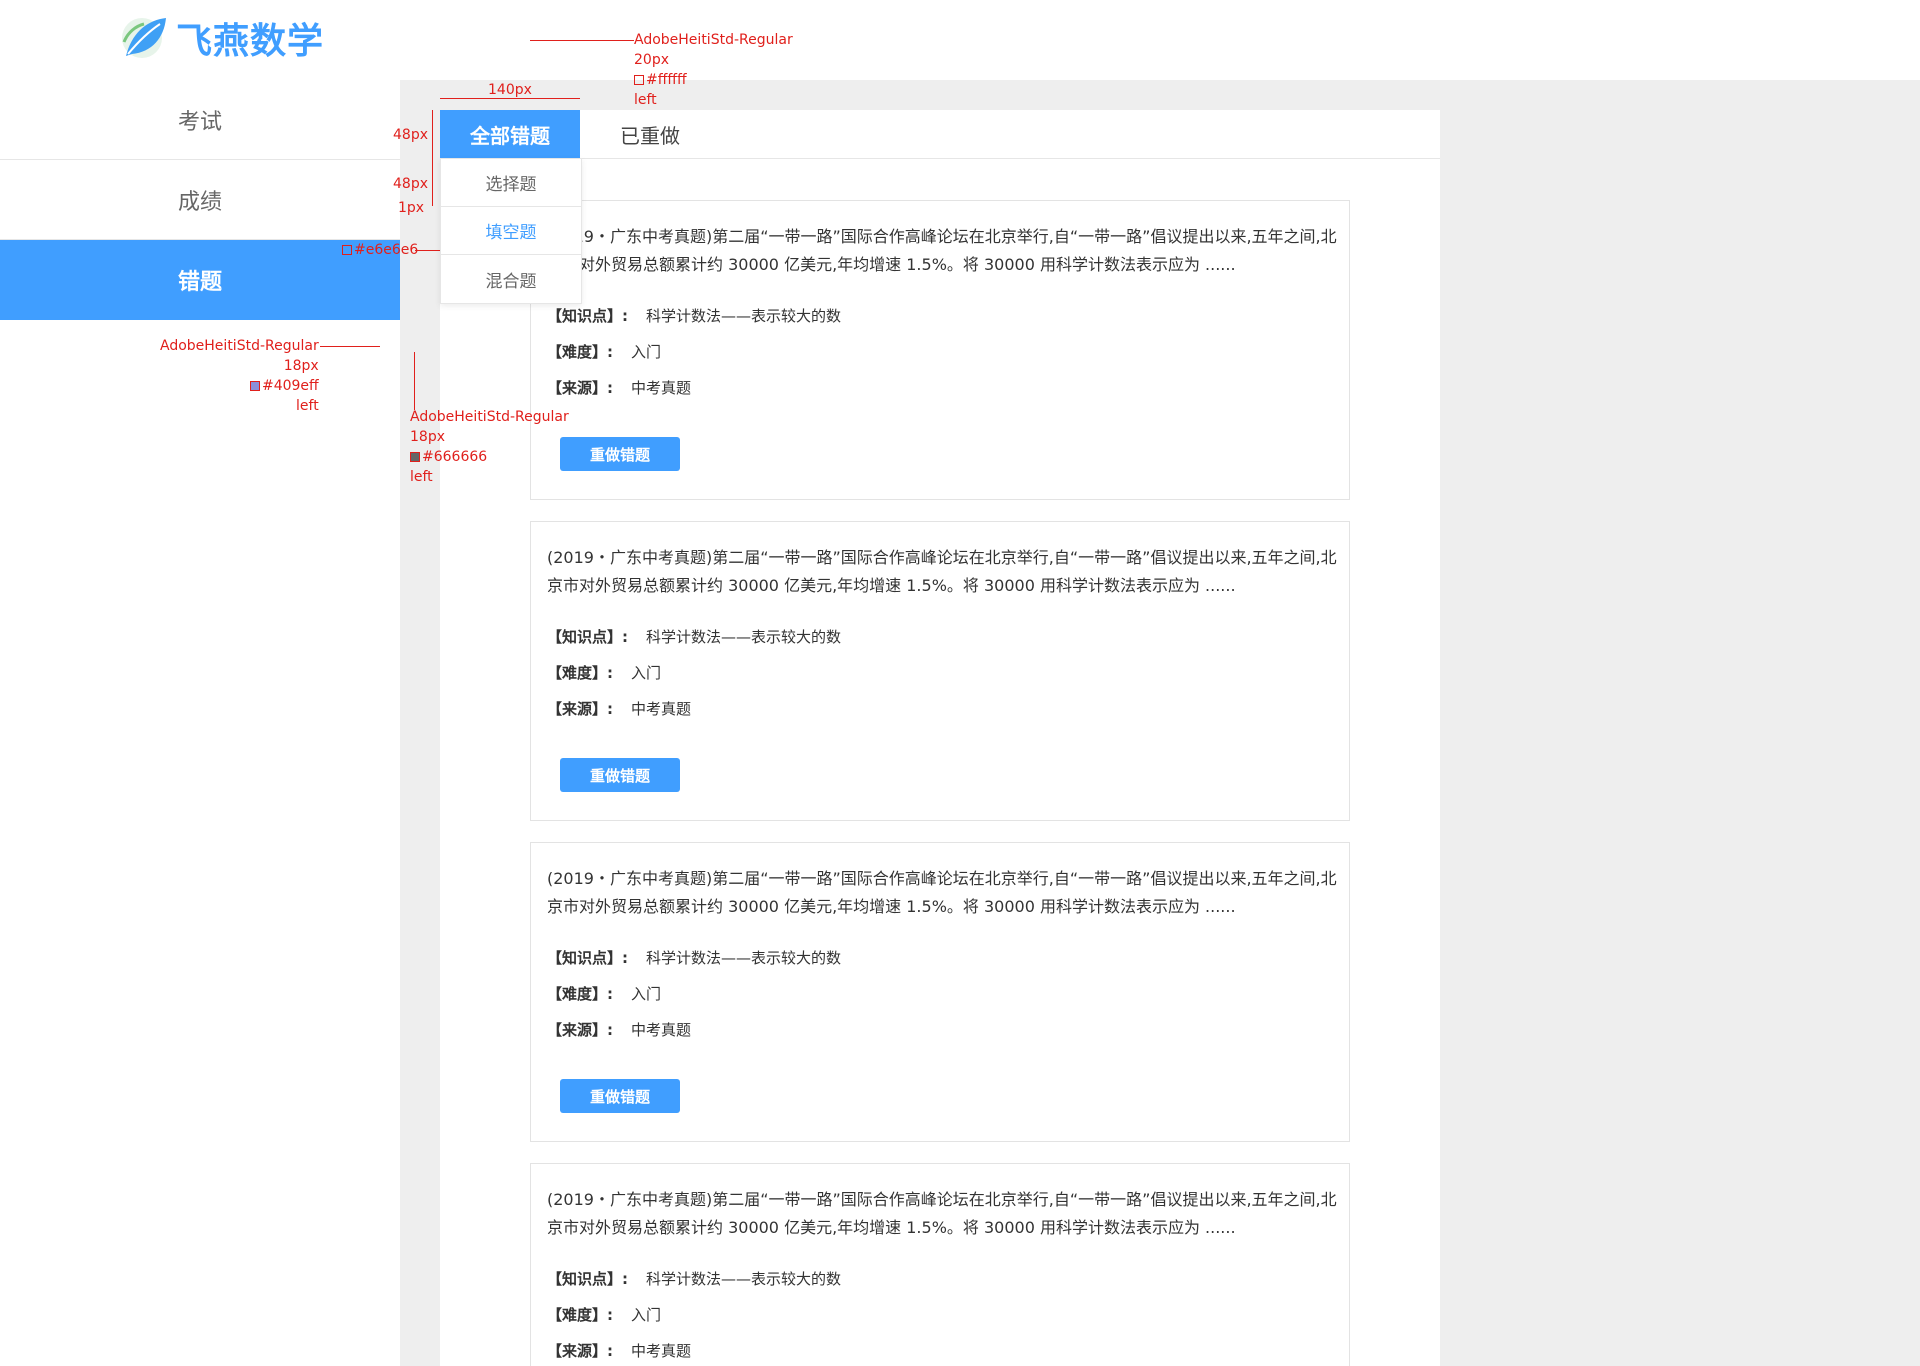 Image resolution: width=1920 pixels, height=1366 pixels. Describe the element at coordinates (713, 70) in the screenshot. I see `annotation-tab-spec: AdobeHeitiStd-Regular 20px #ffffff left` at that location.